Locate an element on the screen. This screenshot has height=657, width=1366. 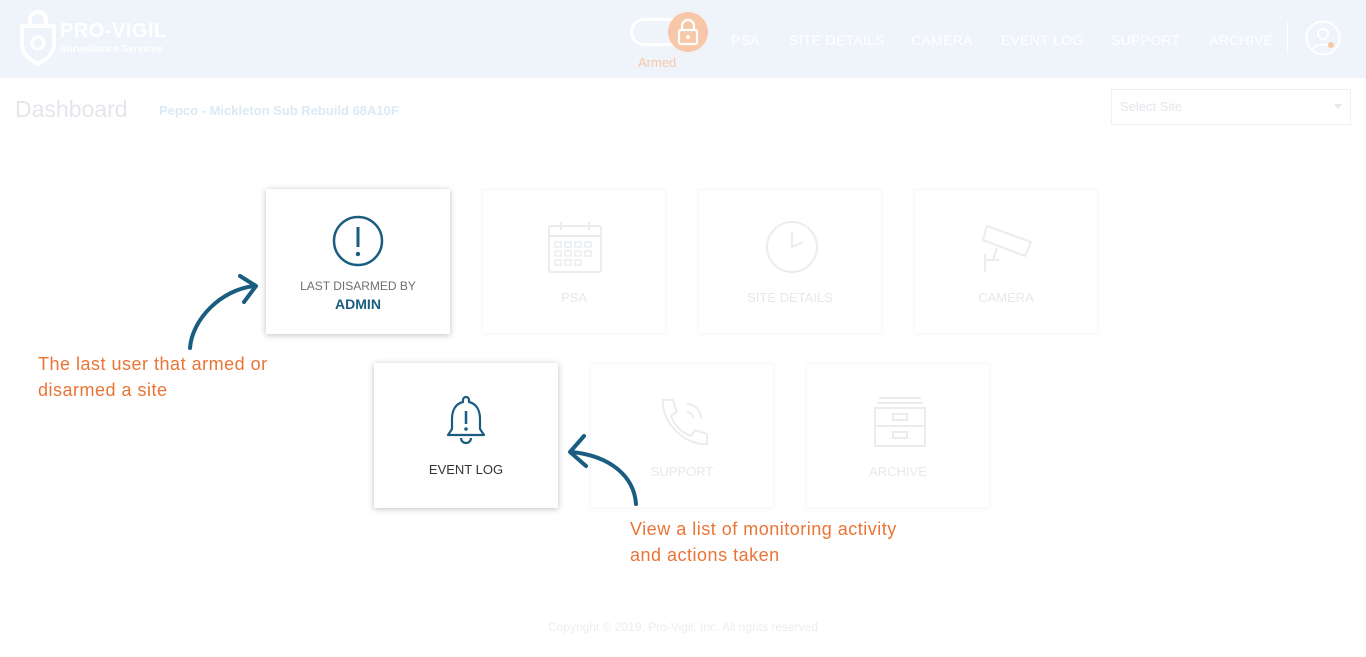
brand-subtitle: Surveillance Services is located at coordinates (111, 49).